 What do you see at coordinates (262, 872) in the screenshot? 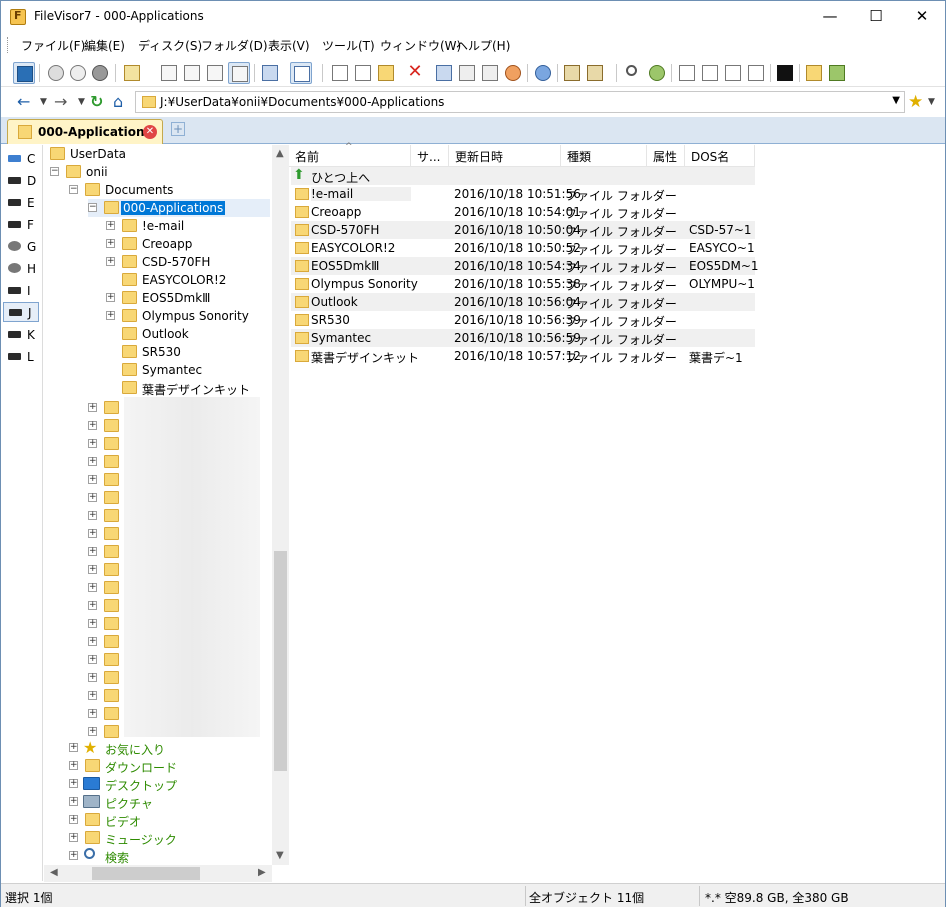
I see `scroll-right-arrow: ▶` at bounding box center [262, 872].